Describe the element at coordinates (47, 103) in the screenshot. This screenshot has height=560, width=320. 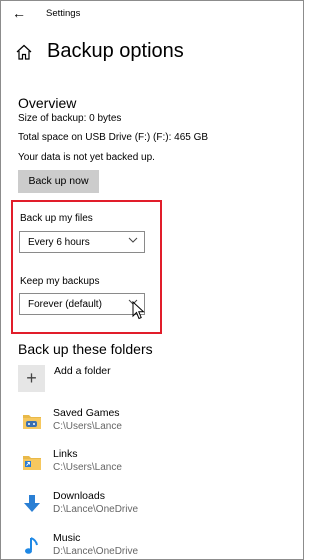
I see `overview-heading: Overview` at that location.